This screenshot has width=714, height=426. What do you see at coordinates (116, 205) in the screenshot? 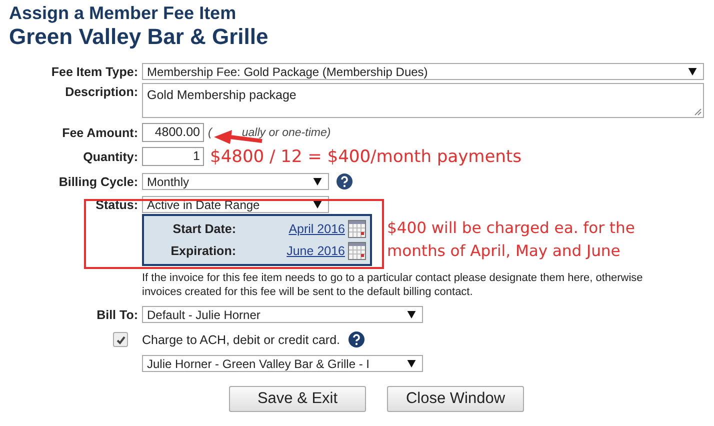
I see `field-label: Status:` at bounding box center [116, 205].